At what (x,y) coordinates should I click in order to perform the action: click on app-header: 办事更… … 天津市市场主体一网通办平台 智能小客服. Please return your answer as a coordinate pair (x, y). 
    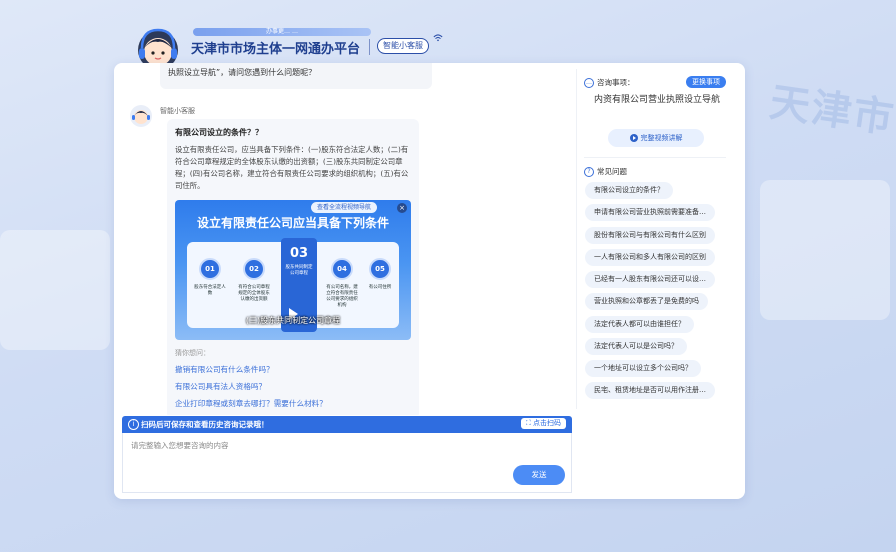
    Looking at the image, I should click on (293, 49).